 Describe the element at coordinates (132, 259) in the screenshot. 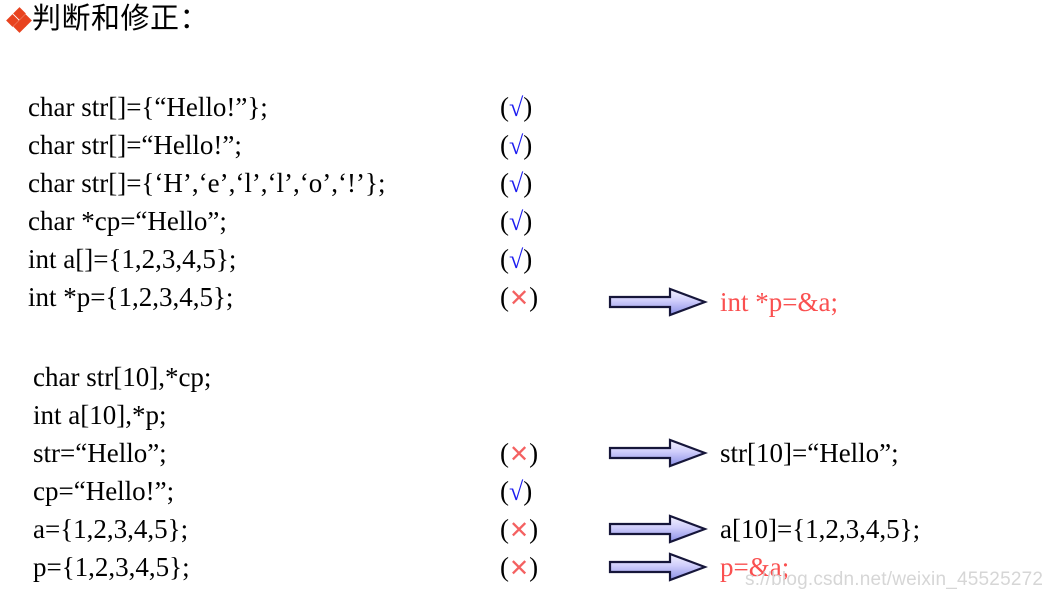

I see `code-line: int a[]={1,2,3,4,5};` at that location.